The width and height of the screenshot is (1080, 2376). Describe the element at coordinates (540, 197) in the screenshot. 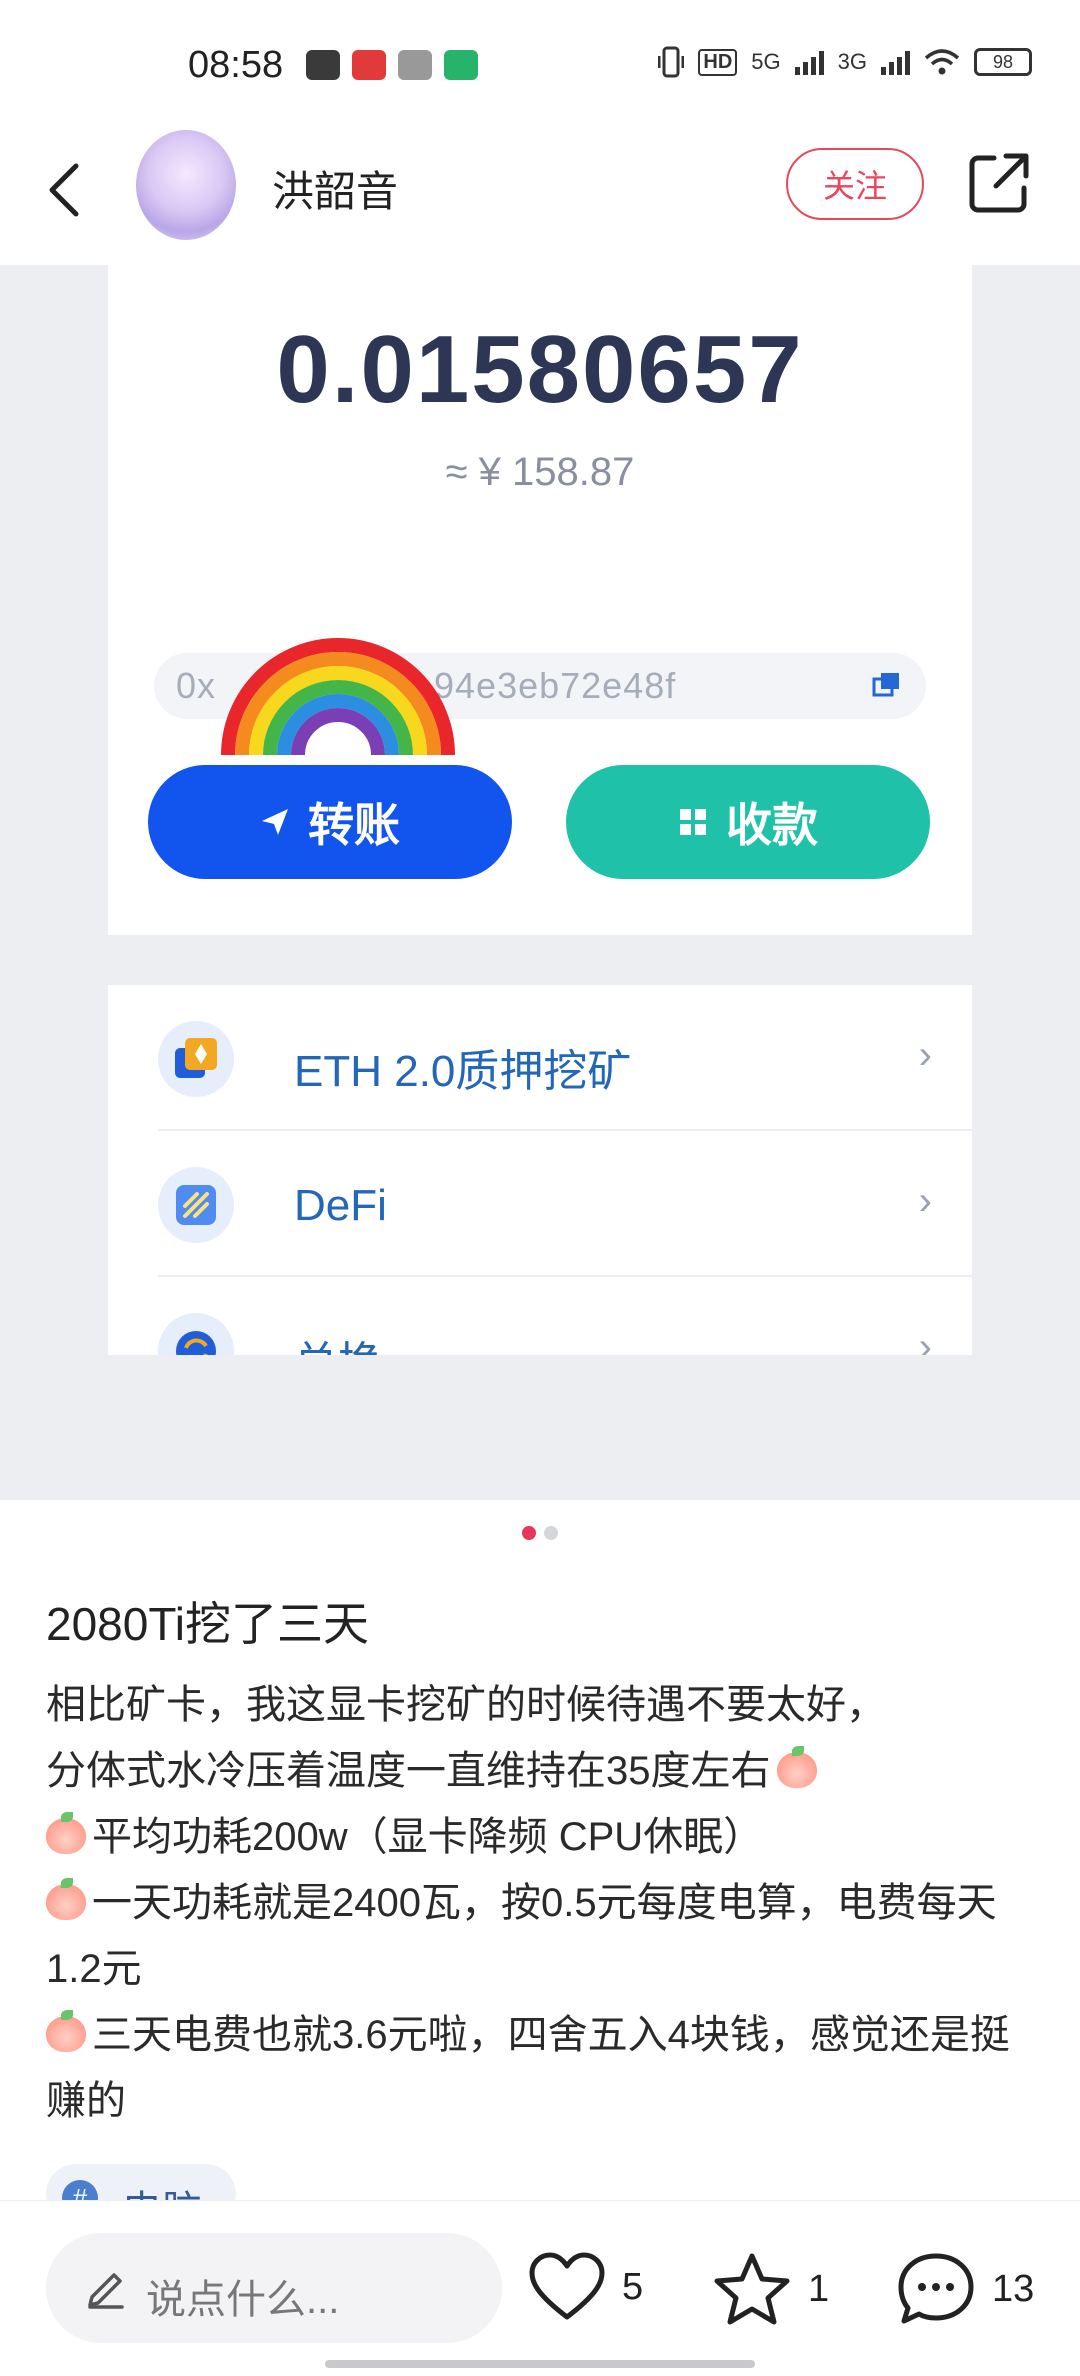

I see `post-header: 洪韶音 关注` at that location.